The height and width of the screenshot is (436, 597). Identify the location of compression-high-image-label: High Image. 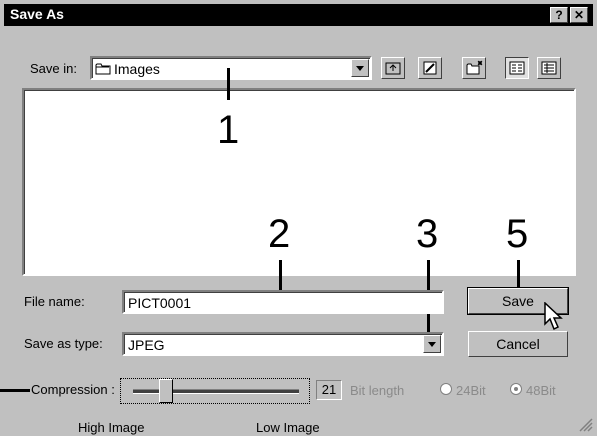
(111, 427).